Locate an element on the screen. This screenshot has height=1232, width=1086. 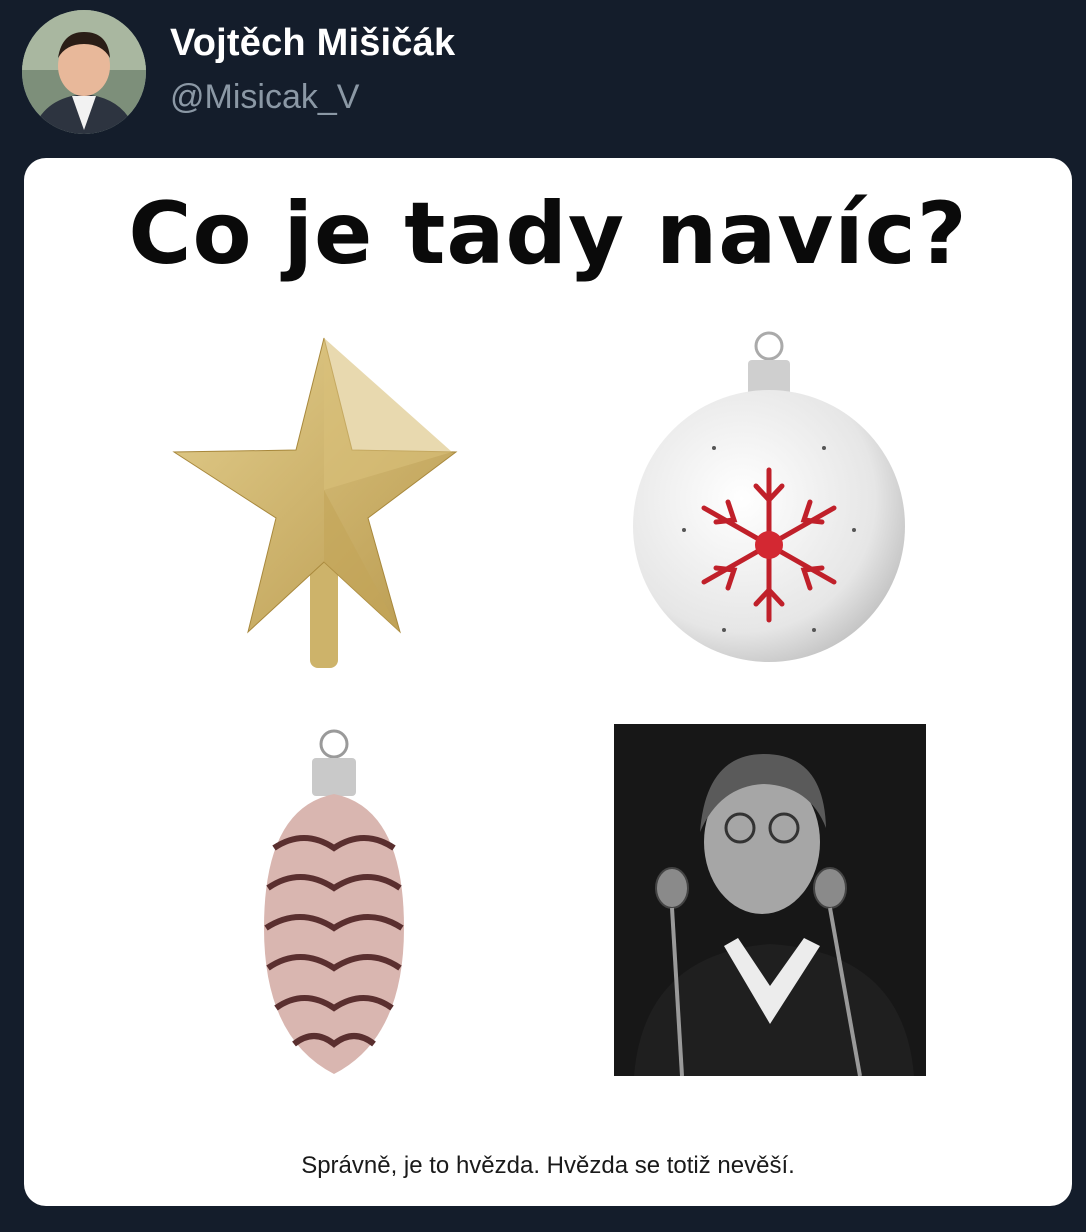
bauble-ornament-icon is located at coordinates (769, 500).